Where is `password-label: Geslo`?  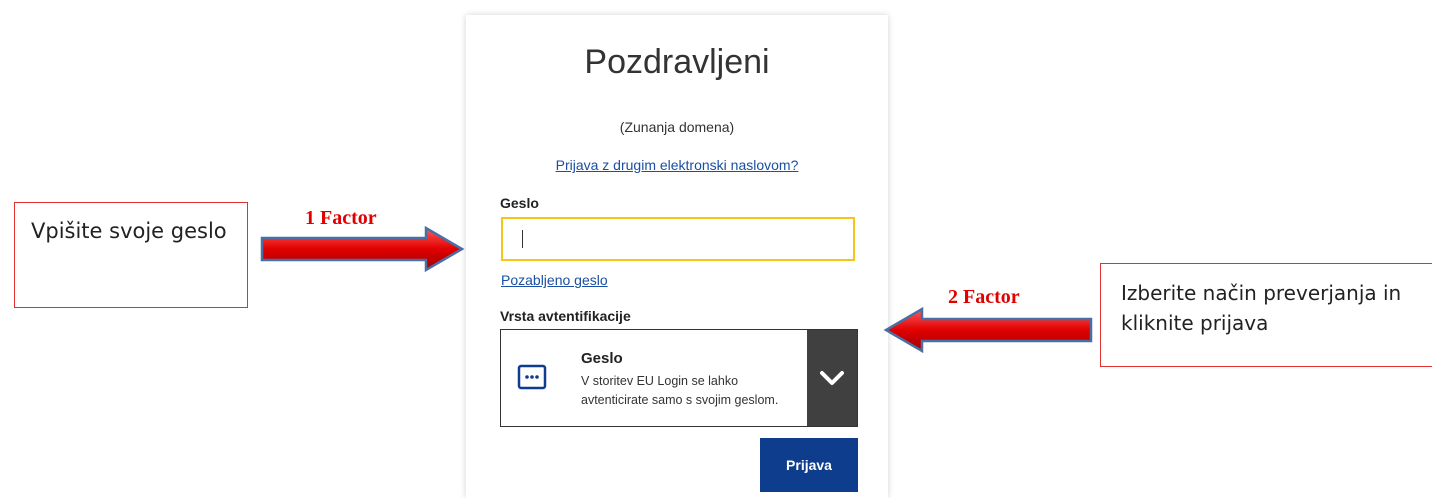
password-label: Geslo is located at coordinates (519, 203).